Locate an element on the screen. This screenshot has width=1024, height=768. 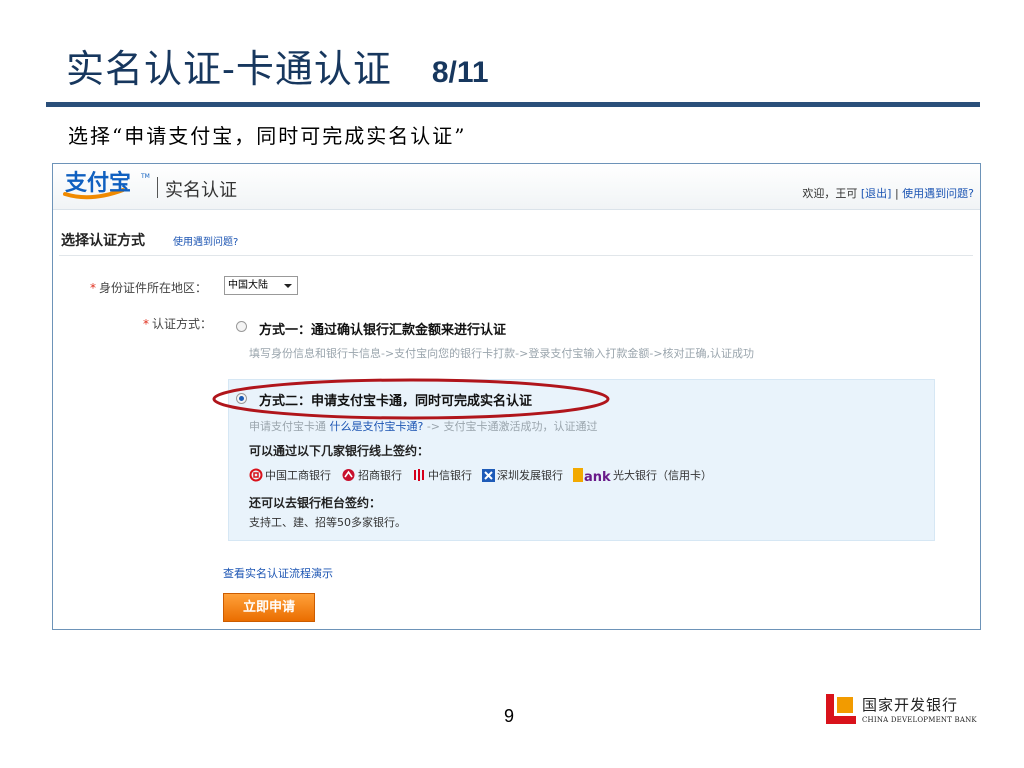
slide-step-counter: 8/11 is located at coordinates (460, 72).